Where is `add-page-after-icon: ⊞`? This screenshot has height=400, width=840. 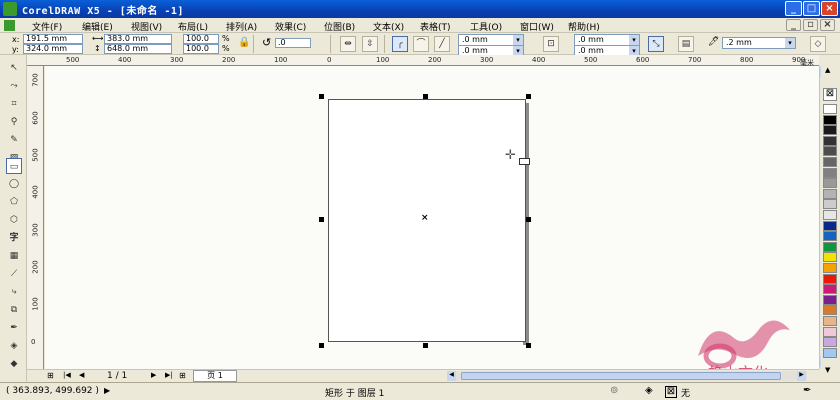 add-page-after-icon: ⊞ is located at coordinates (182, 375).